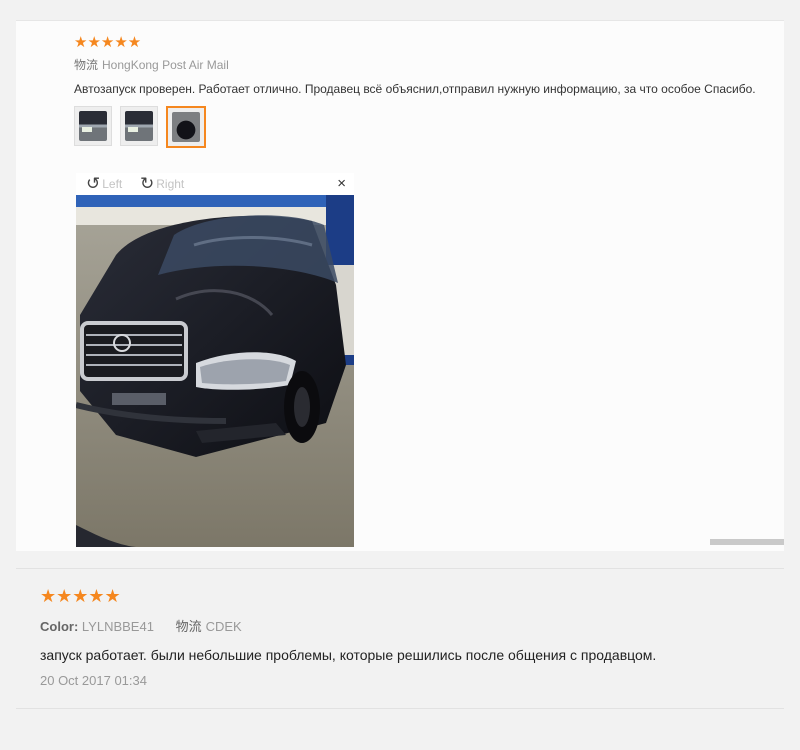  Describe the element at coordinates (93, 183) in the screenshot. I see `rotate-left-icon: ↺` at that location.